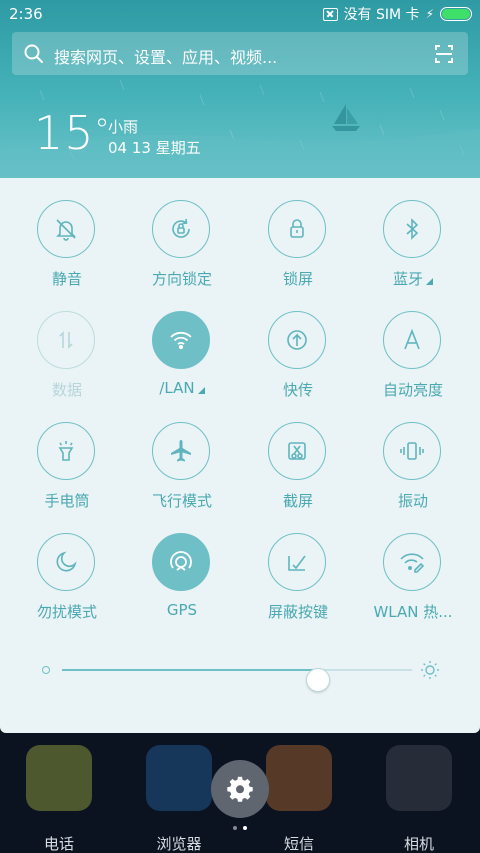 The width and height of the screenshot is (480, 853). I want to click on app-label: 短信, so click(298, 844).